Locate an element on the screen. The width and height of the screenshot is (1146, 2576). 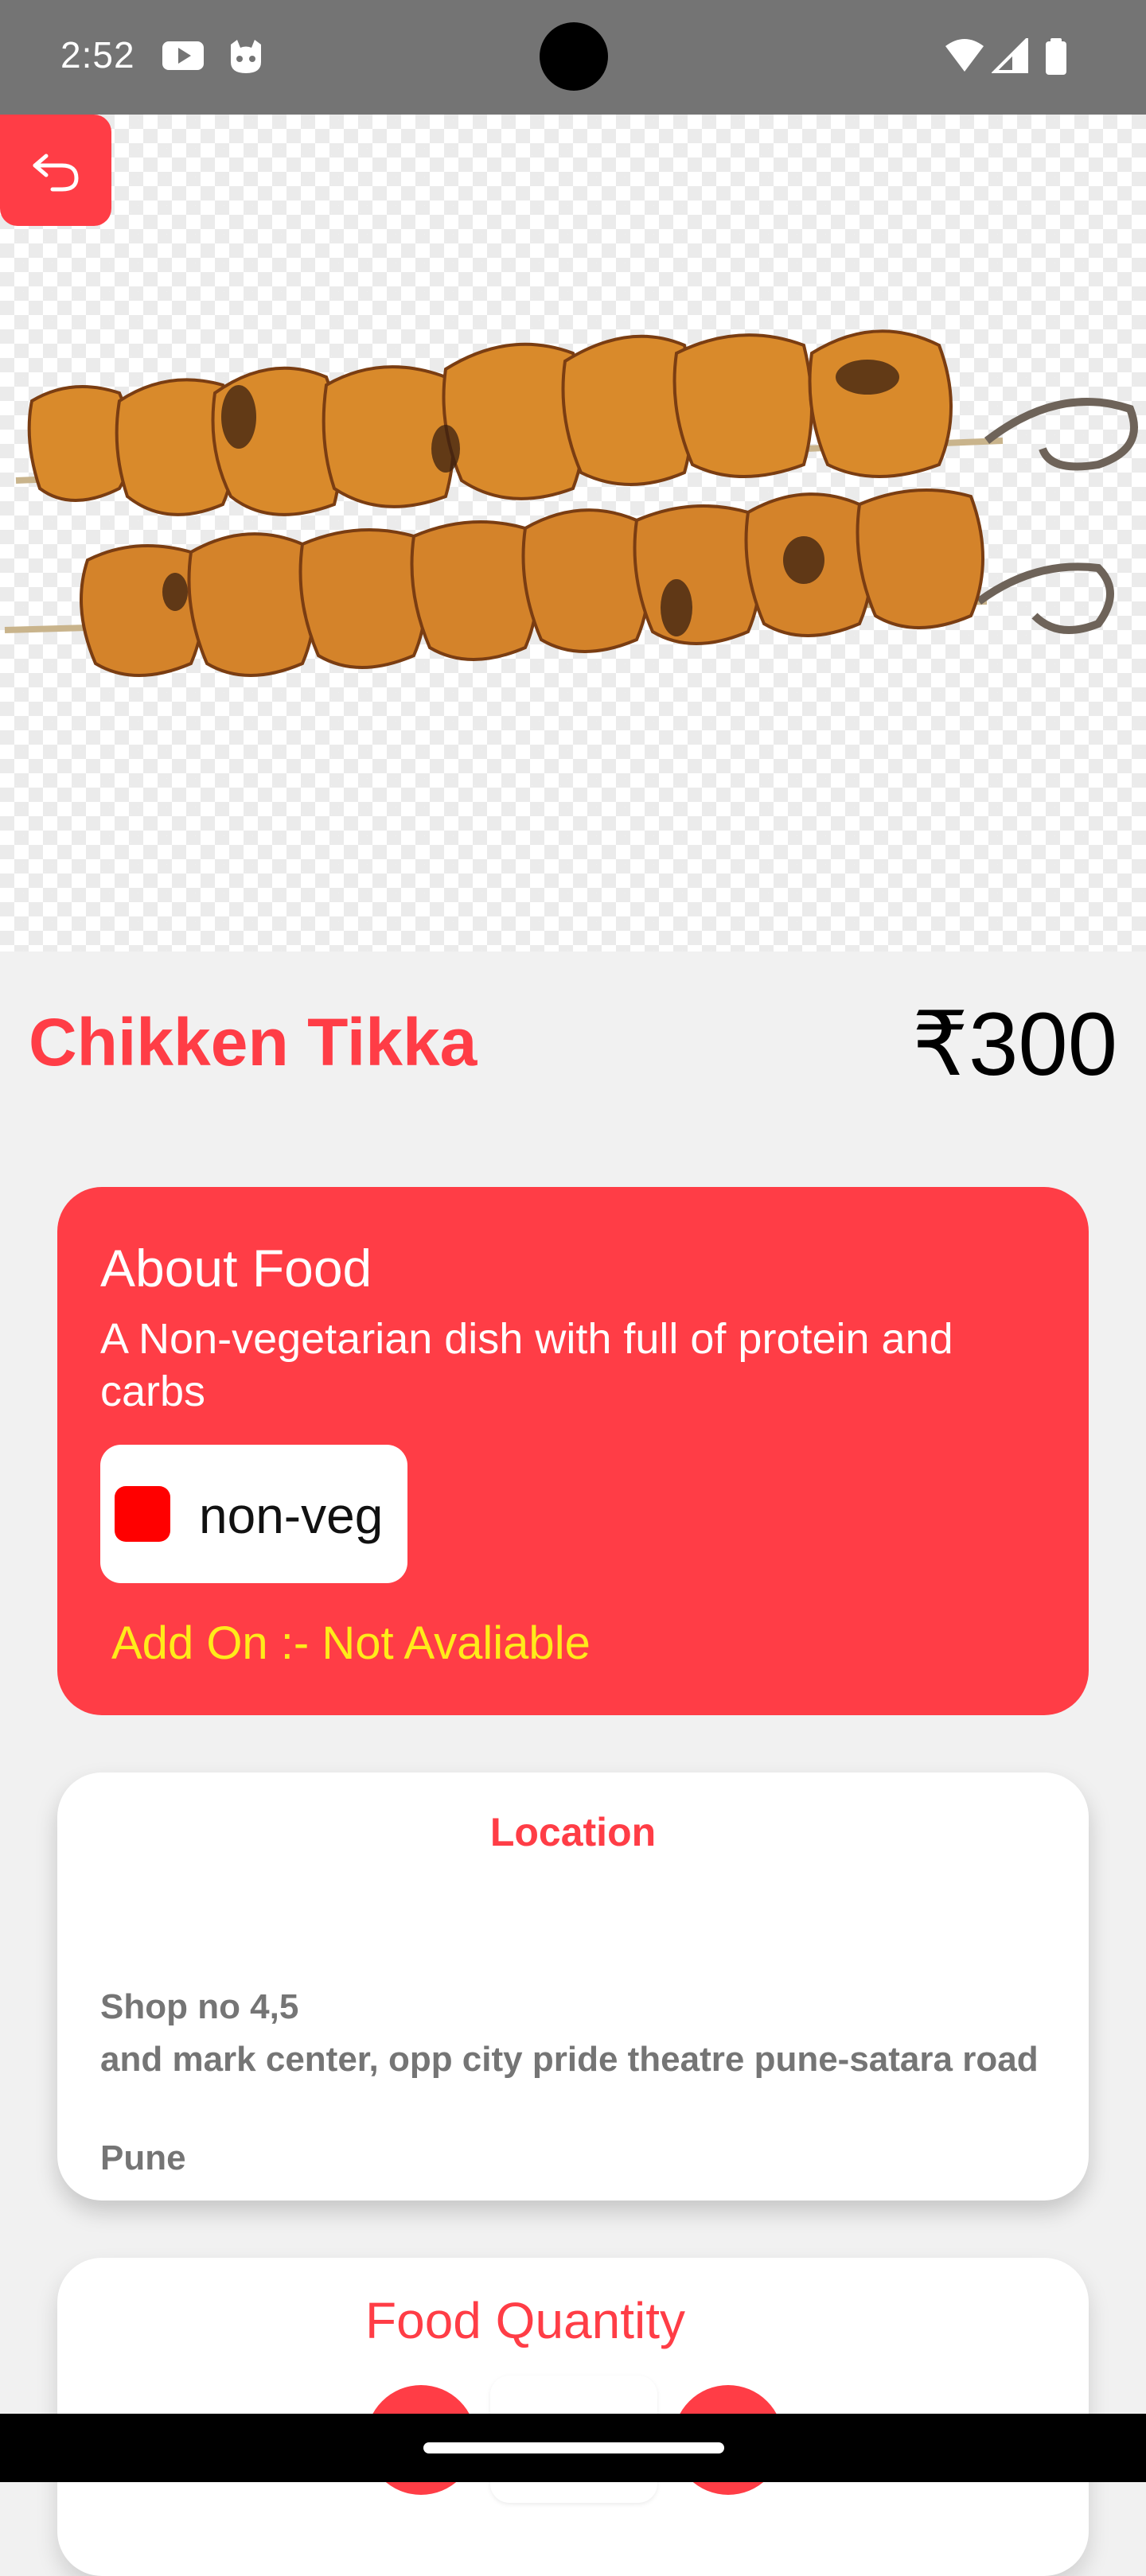
undo-arrow-icon is located at coordinates (56, 173).